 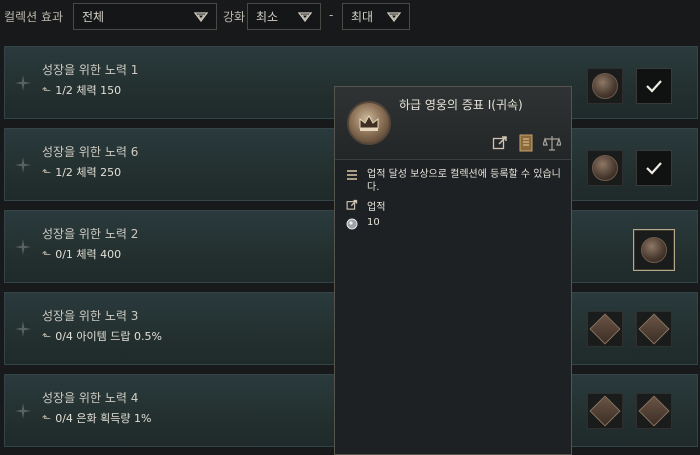 I want to click on collection-stat-text: 1/2 체력 250, so click(x=88, y=172).